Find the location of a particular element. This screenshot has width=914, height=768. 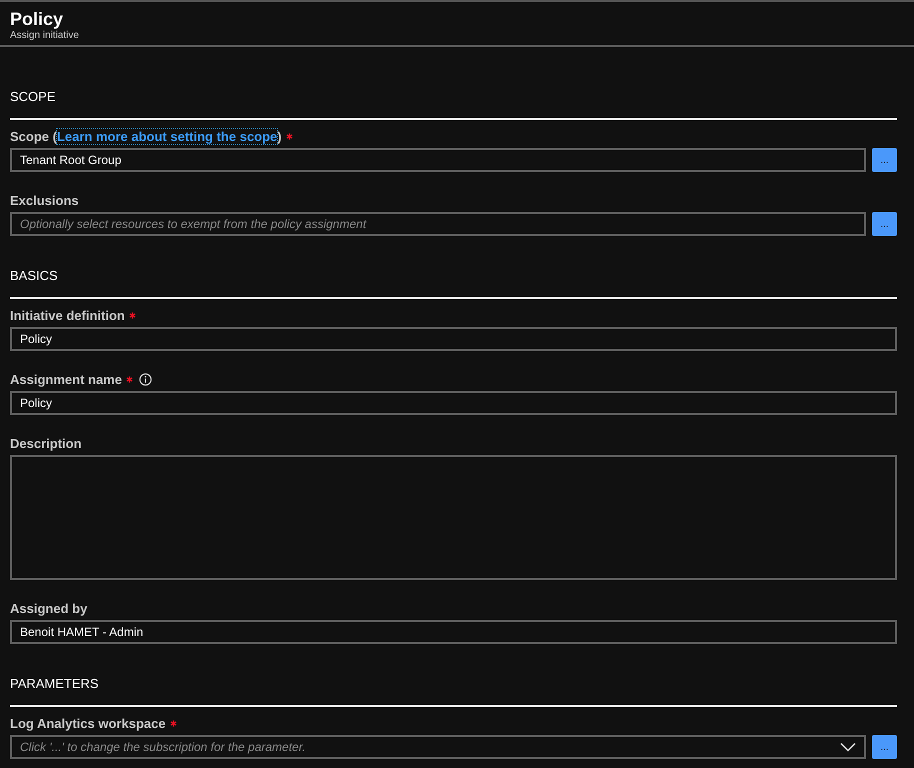

text-field: Benoit HAMET - Admin is located at coordinates (453, 632).